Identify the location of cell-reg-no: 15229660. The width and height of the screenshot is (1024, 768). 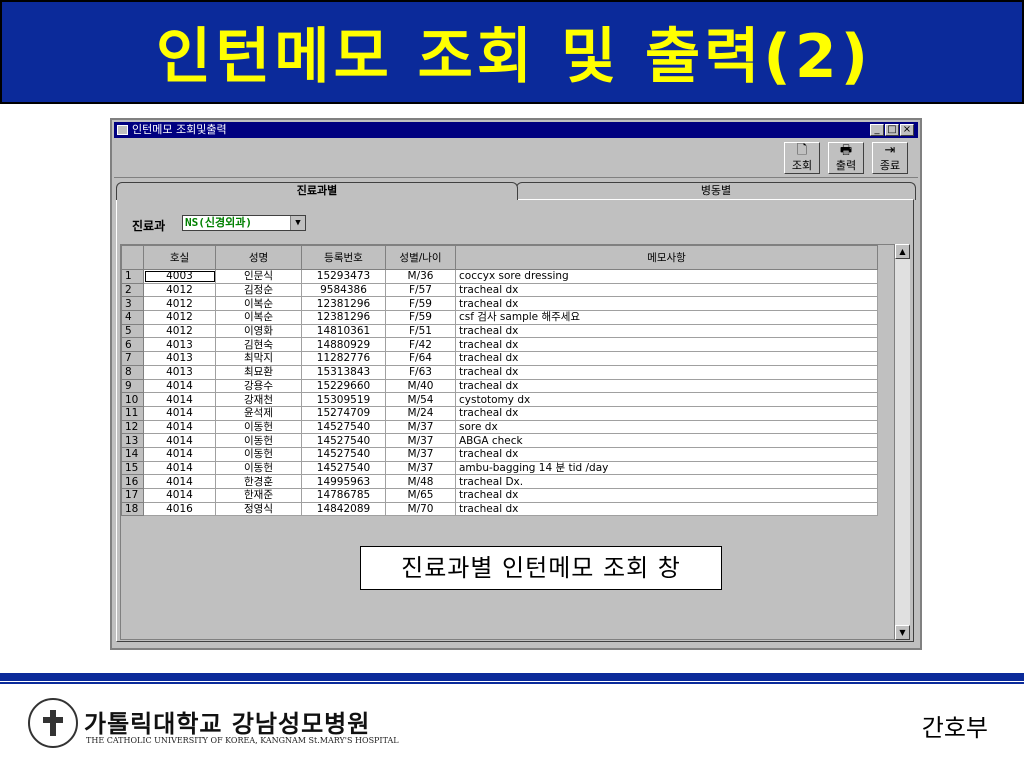
(343, 386).